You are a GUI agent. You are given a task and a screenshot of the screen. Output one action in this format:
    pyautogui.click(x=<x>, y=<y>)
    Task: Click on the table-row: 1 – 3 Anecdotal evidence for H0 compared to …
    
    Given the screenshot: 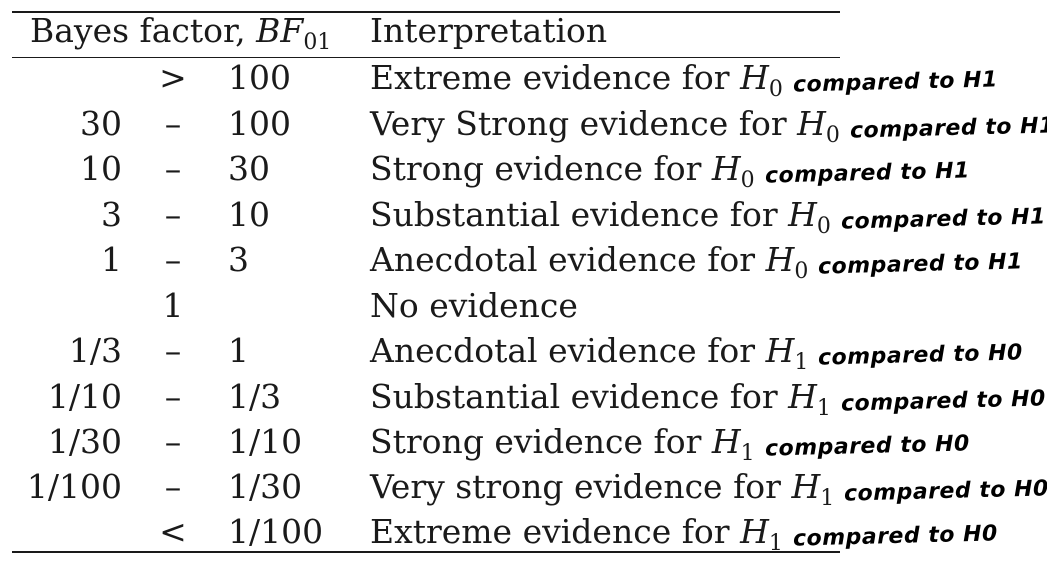 What is the action you would take?
    pyautogui.click(x=523, y=266)
    